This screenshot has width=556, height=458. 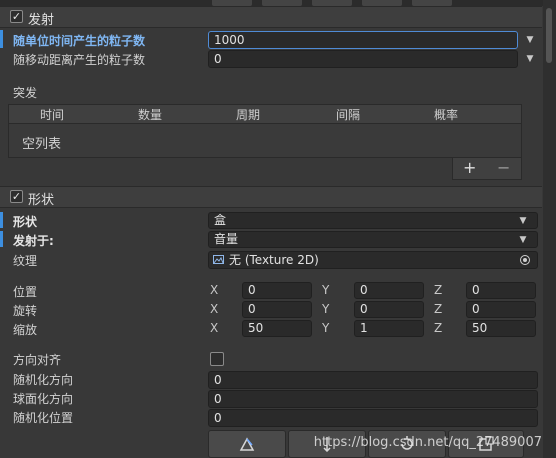 I want to click on object-picker-icon, so click(x=525, y=260).